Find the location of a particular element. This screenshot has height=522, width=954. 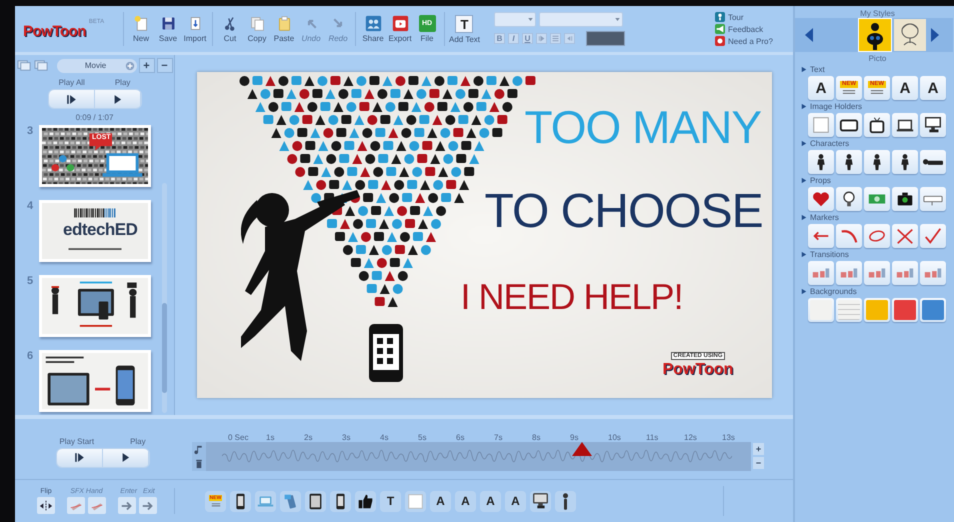

monitor-icon is located at coordinates (540, 501).